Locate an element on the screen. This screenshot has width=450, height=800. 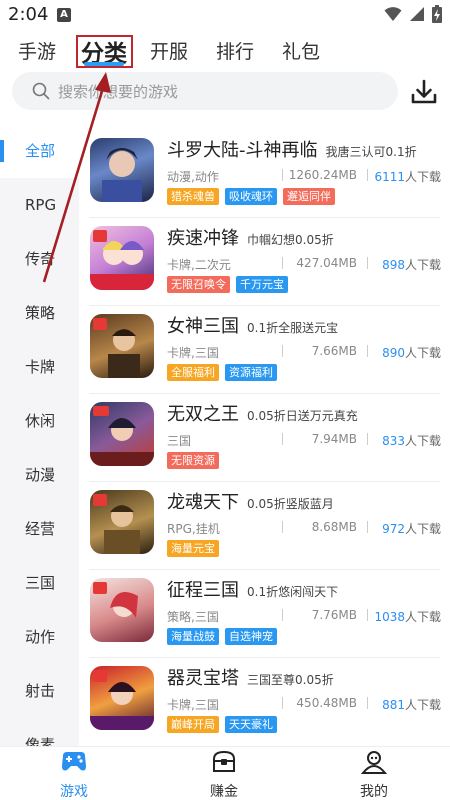
sidebar-item-legend: 传奇 is located at coordinates (39, 259).